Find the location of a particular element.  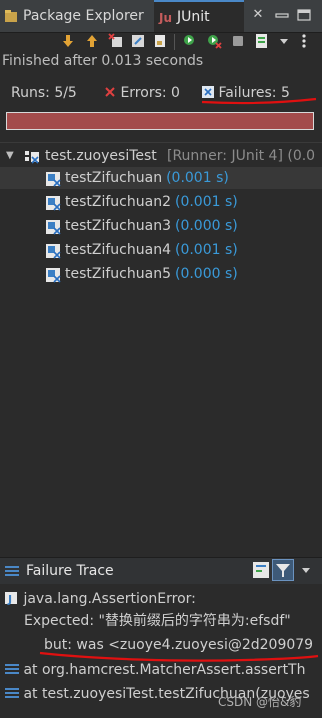

compare-results-icon is located at coordinates (261, 570).